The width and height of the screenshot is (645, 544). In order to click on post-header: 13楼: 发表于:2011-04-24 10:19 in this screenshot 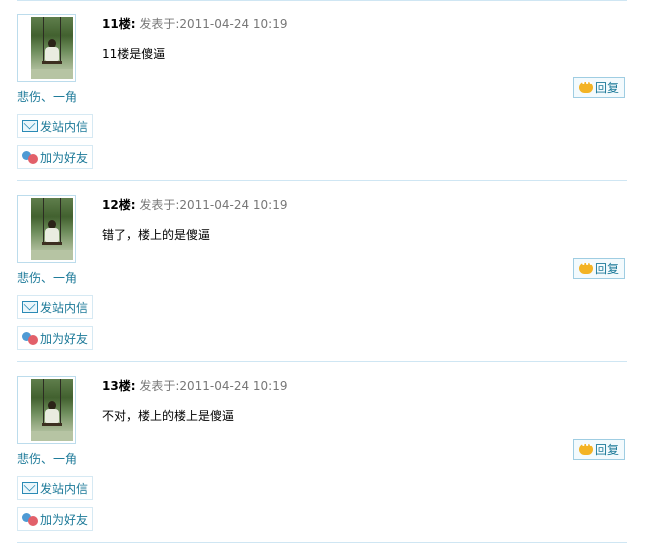, I will do `click(195, 385)`.